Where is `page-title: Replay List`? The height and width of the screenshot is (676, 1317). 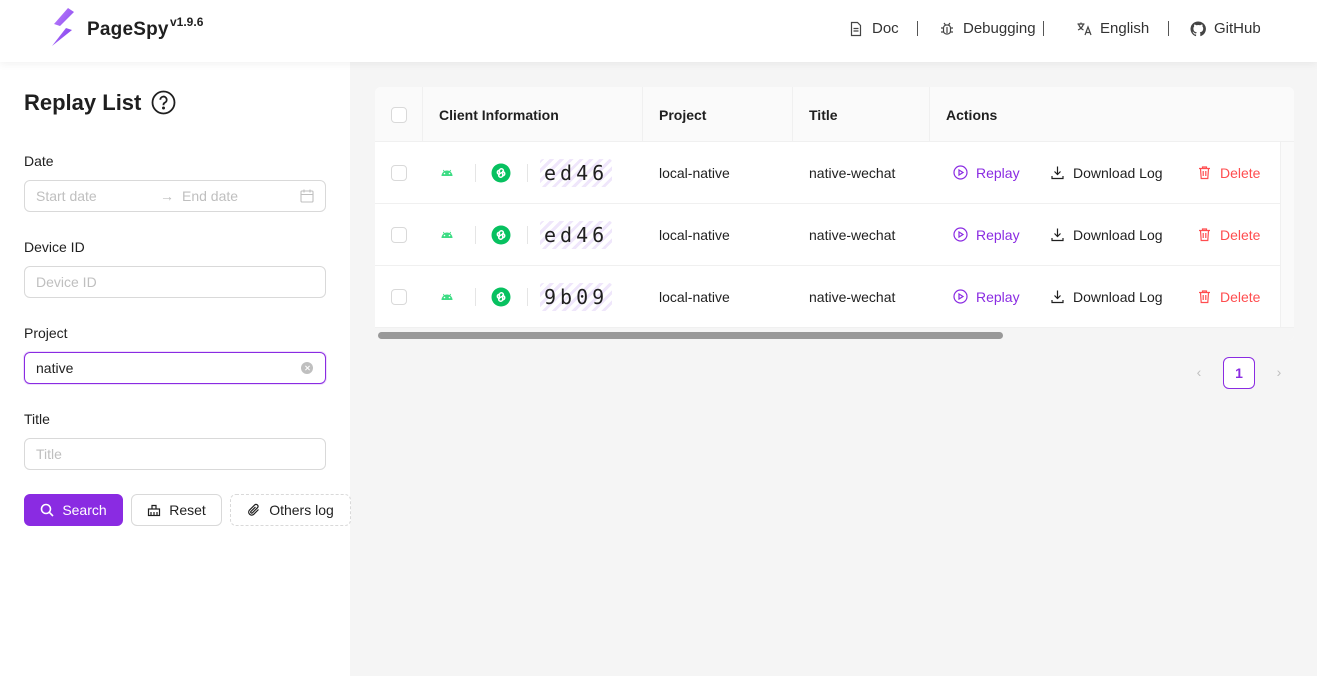 page-title: Replay List is located at coordinates (83, 102).